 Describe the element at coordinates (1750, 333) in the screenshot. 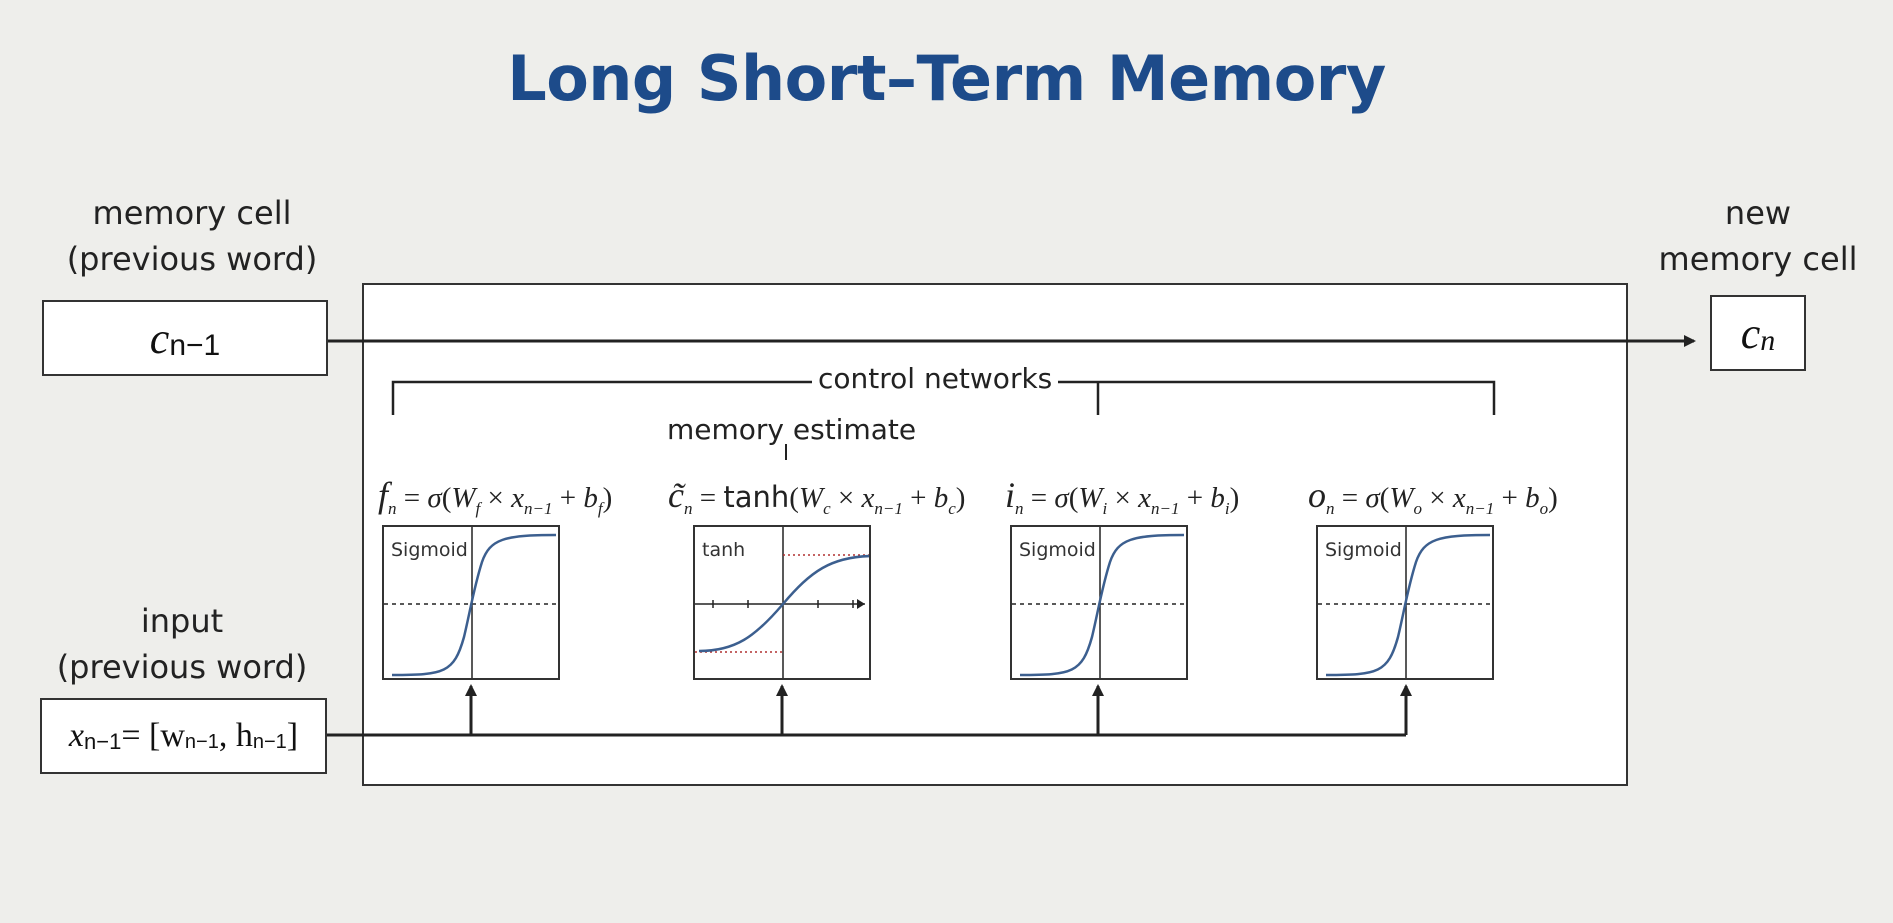

I see `new-cell-symbol: c` at that location.